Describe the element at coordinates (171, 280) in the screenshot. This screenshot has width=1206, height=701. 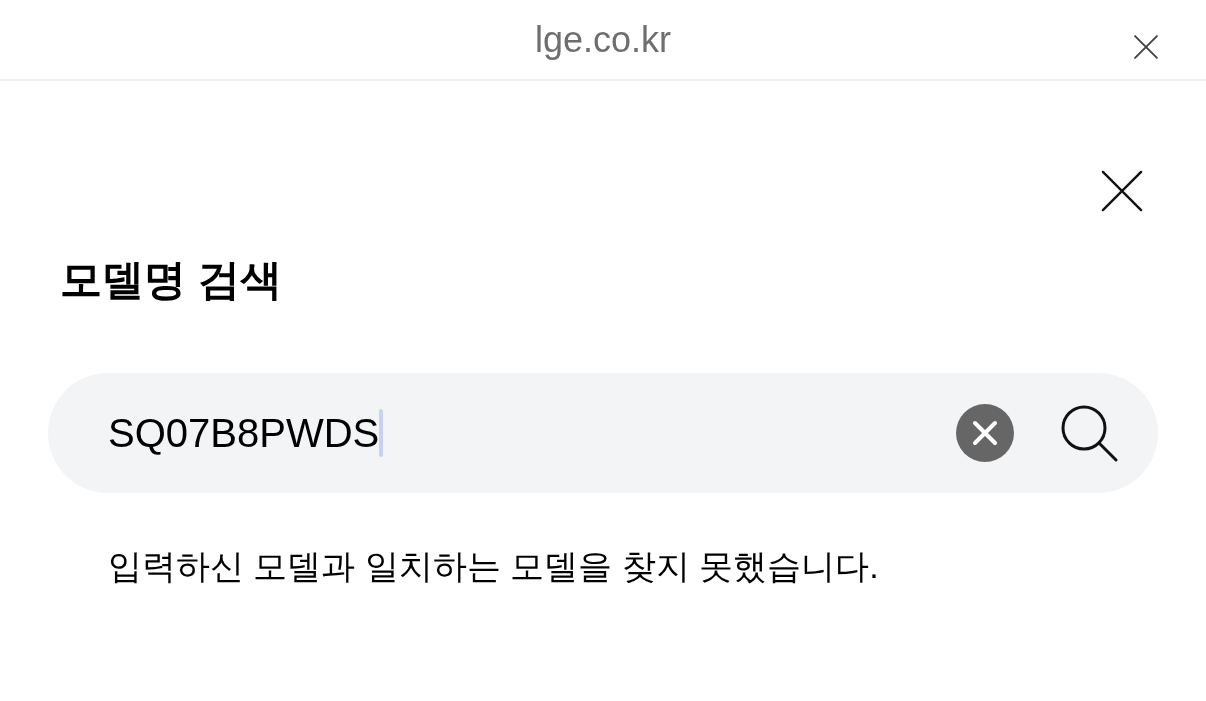
I see `dialog-title: 모델명 검색` at that location.